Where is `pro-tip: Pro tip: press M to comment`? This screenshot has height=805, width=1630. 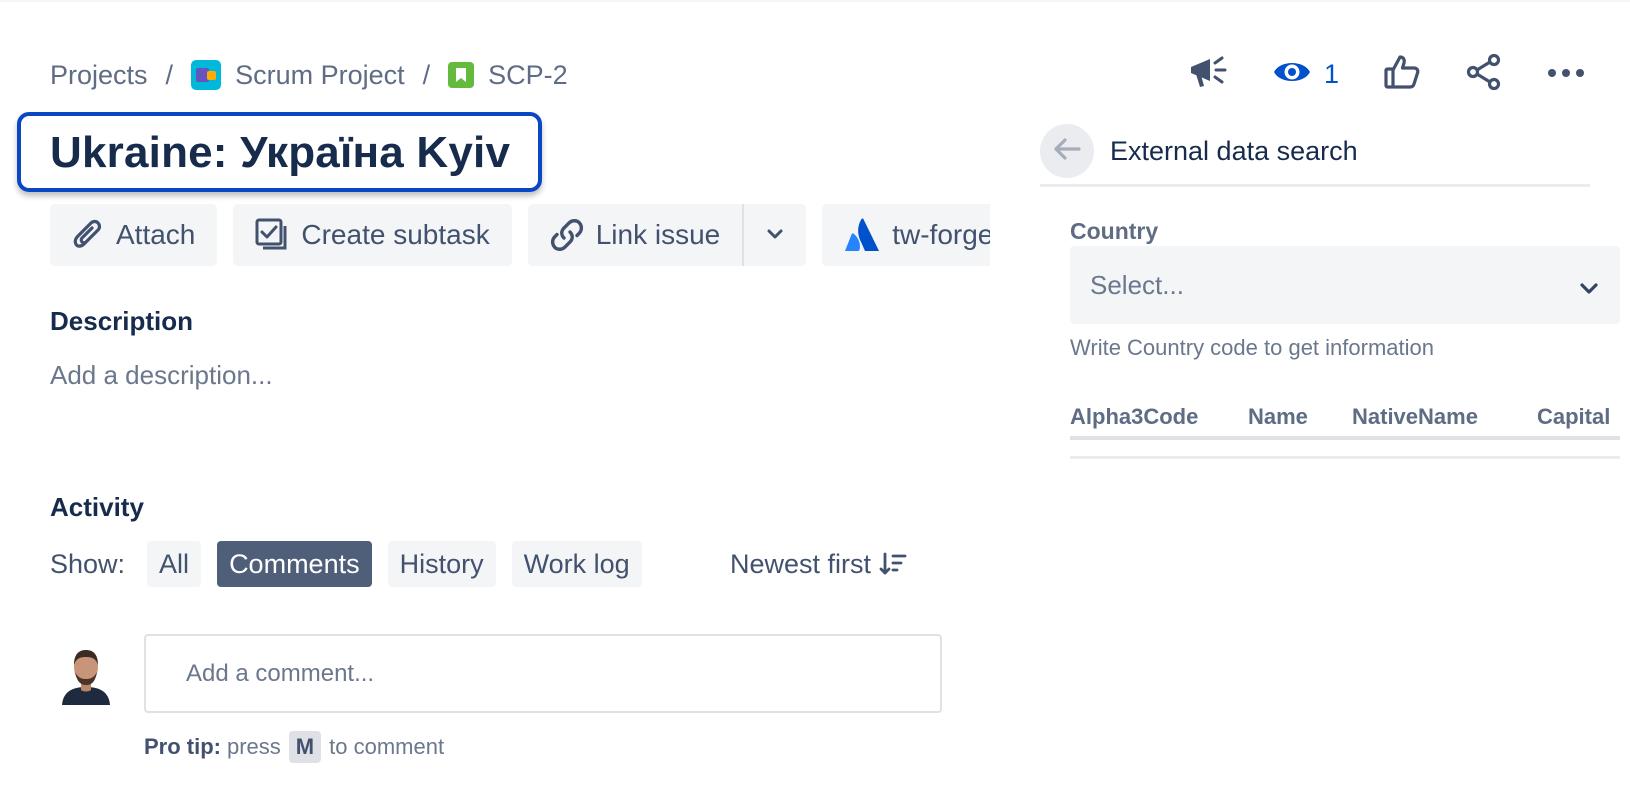 pro-tip: Pro tip: press M to comment is located at coordinates (294, 747).